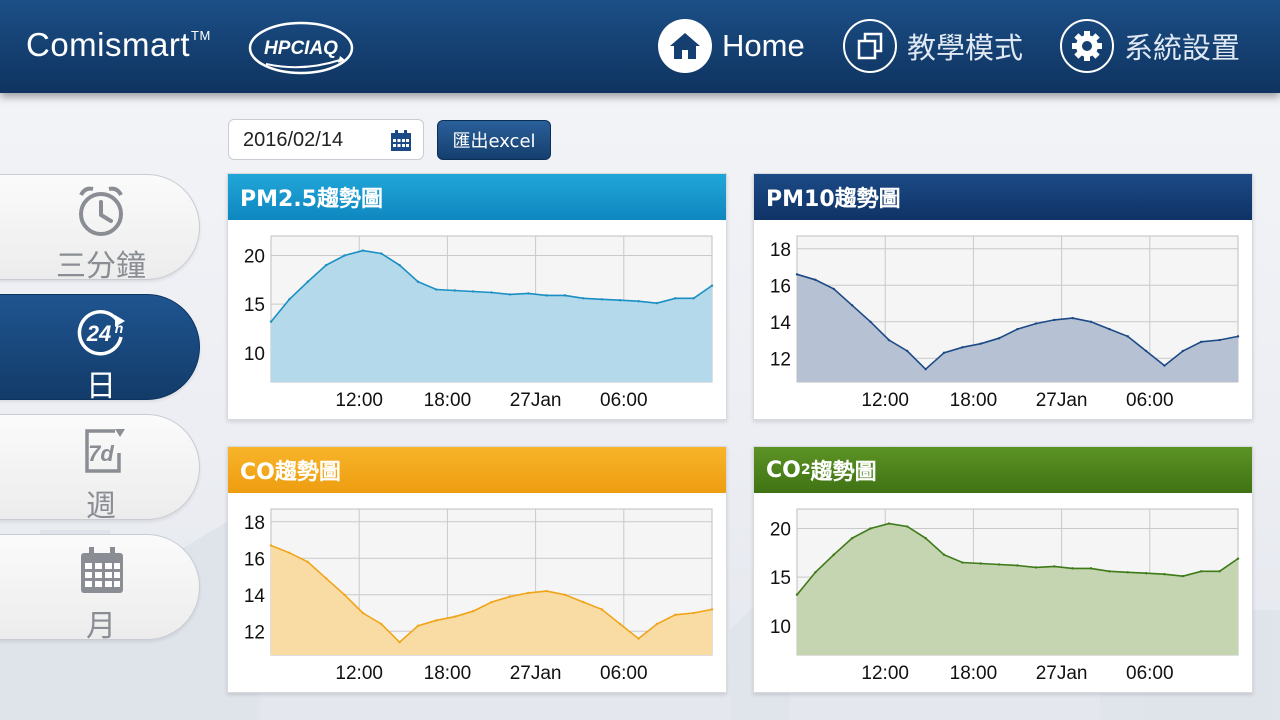  I want to click on co-trend-card: CO趨勢圖 12 14 16 18 12:00 18:00 27Jan 06:00, so click(477, 569).